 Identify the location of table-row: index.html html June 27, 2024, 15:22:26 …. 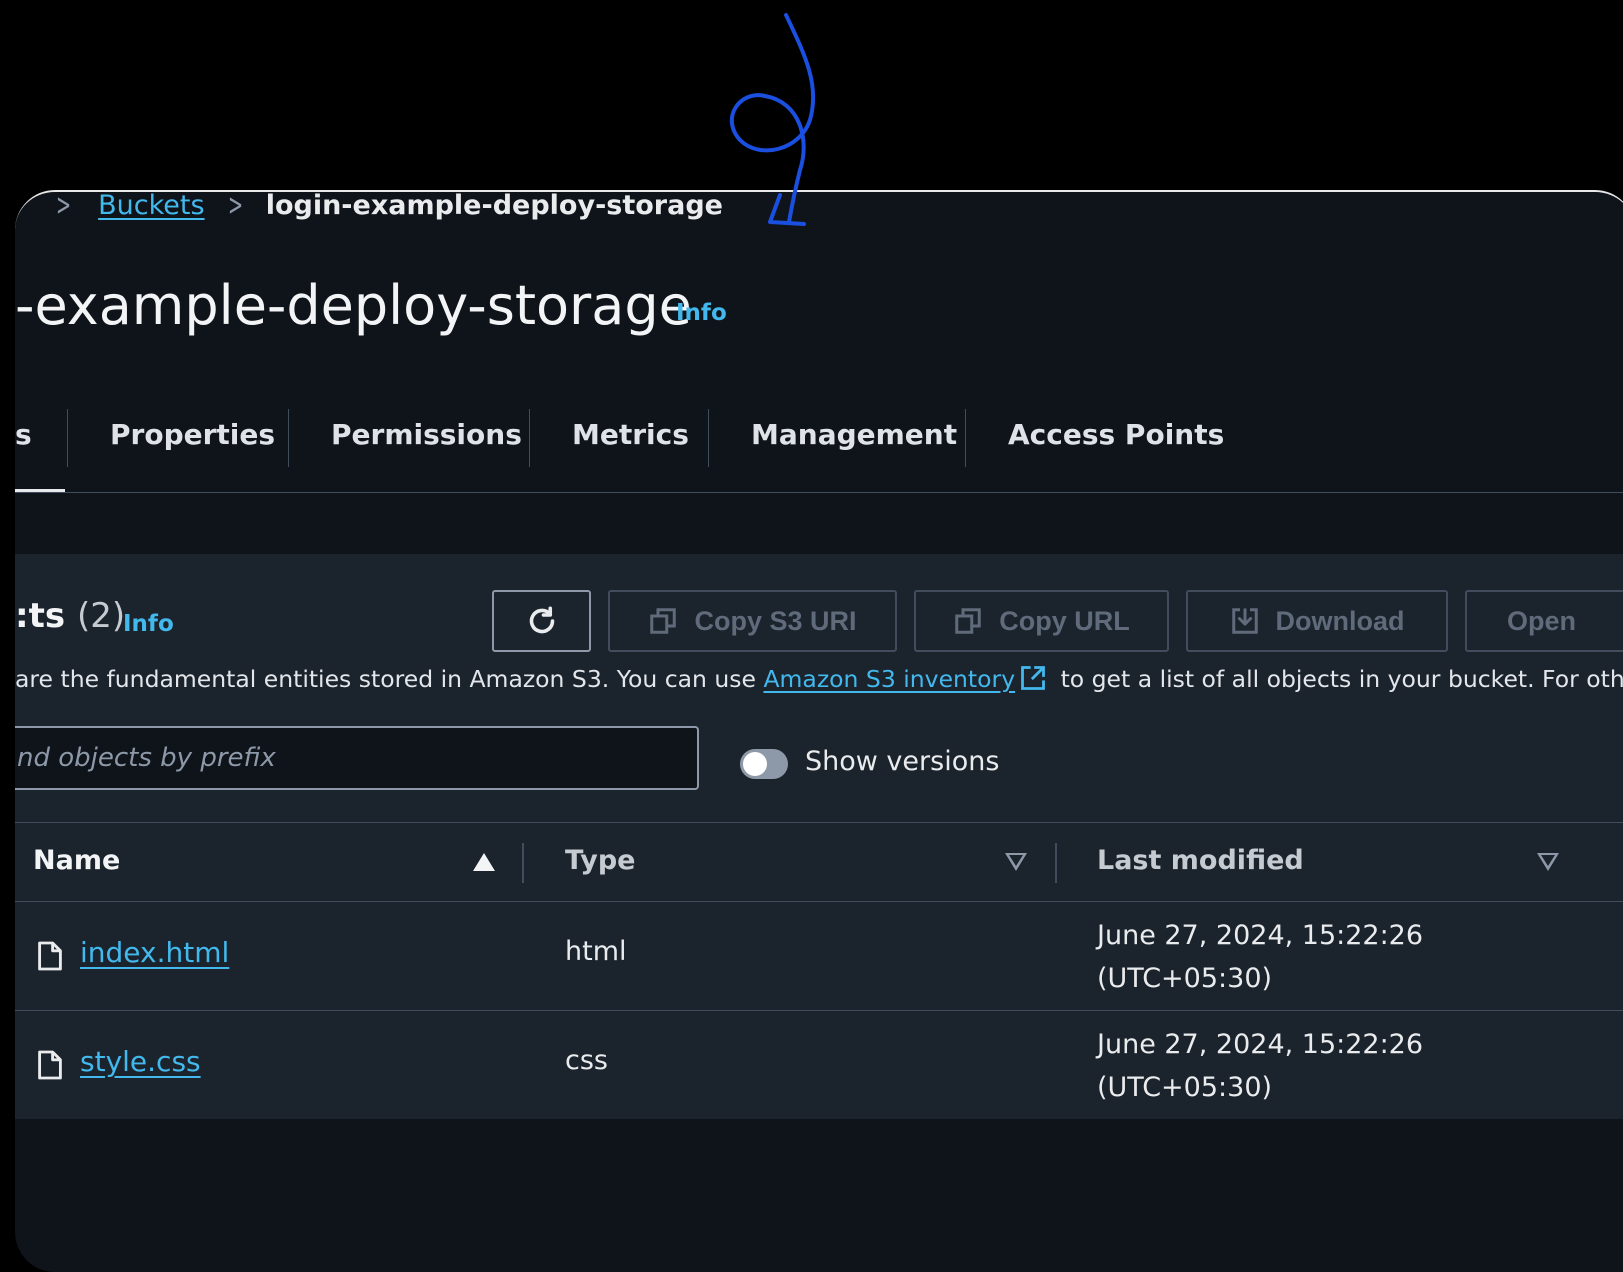
(819, 955).